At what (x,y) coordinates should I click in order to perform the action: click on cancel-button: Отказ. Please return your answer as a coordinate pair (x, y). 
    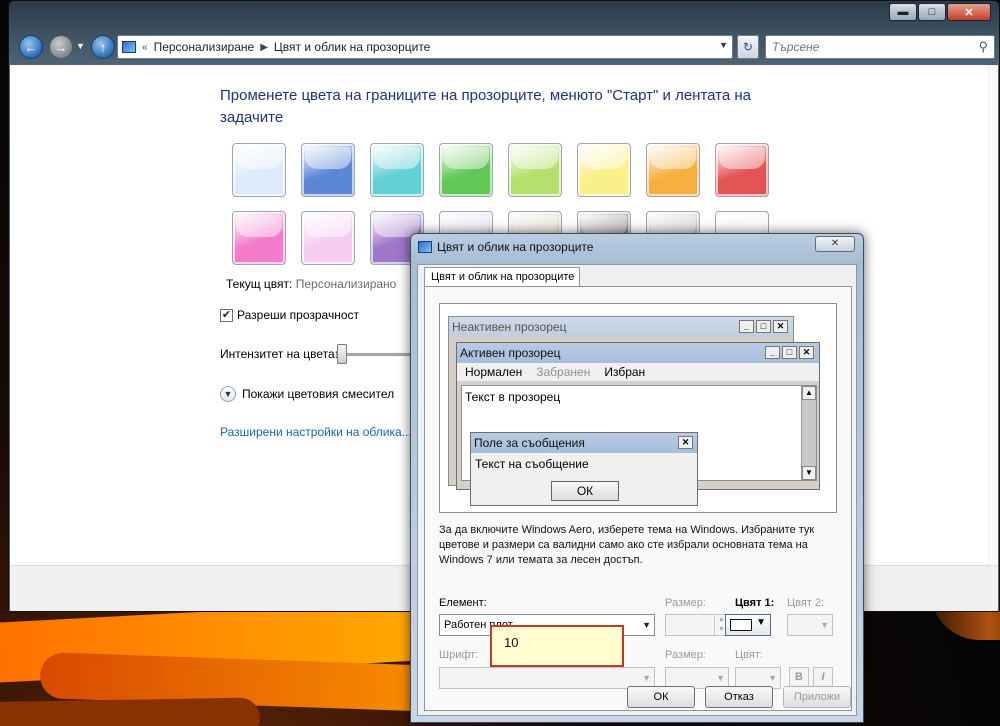
    Looking at the image, I should click on (739, 697).